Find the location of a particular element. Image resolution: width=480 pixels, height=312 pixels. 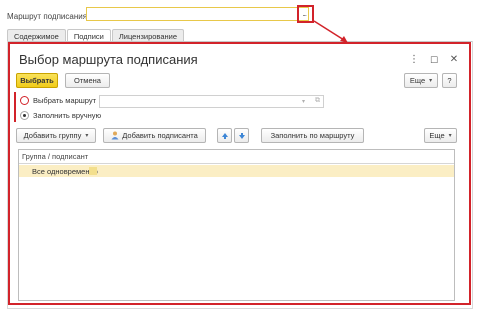

add-signer-button: Добавить подписанта is located at coordinates (154, 135).